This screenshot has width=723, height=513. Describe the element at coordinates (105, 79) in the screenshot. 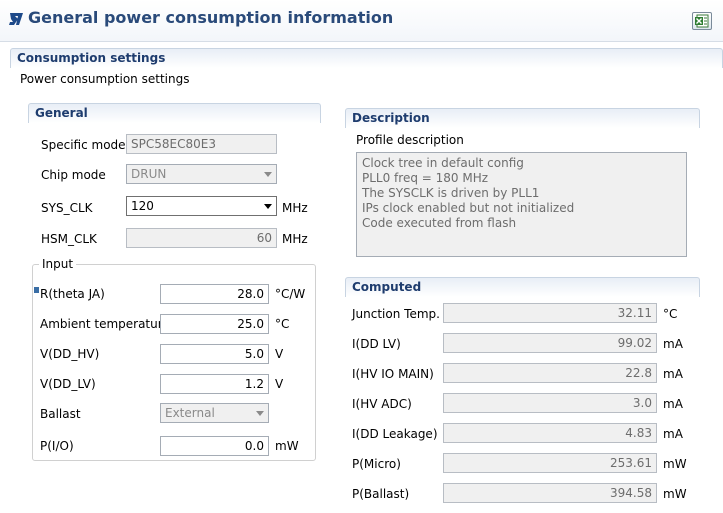

I see `consumption-subtitle: Power consumption settings` at that location.